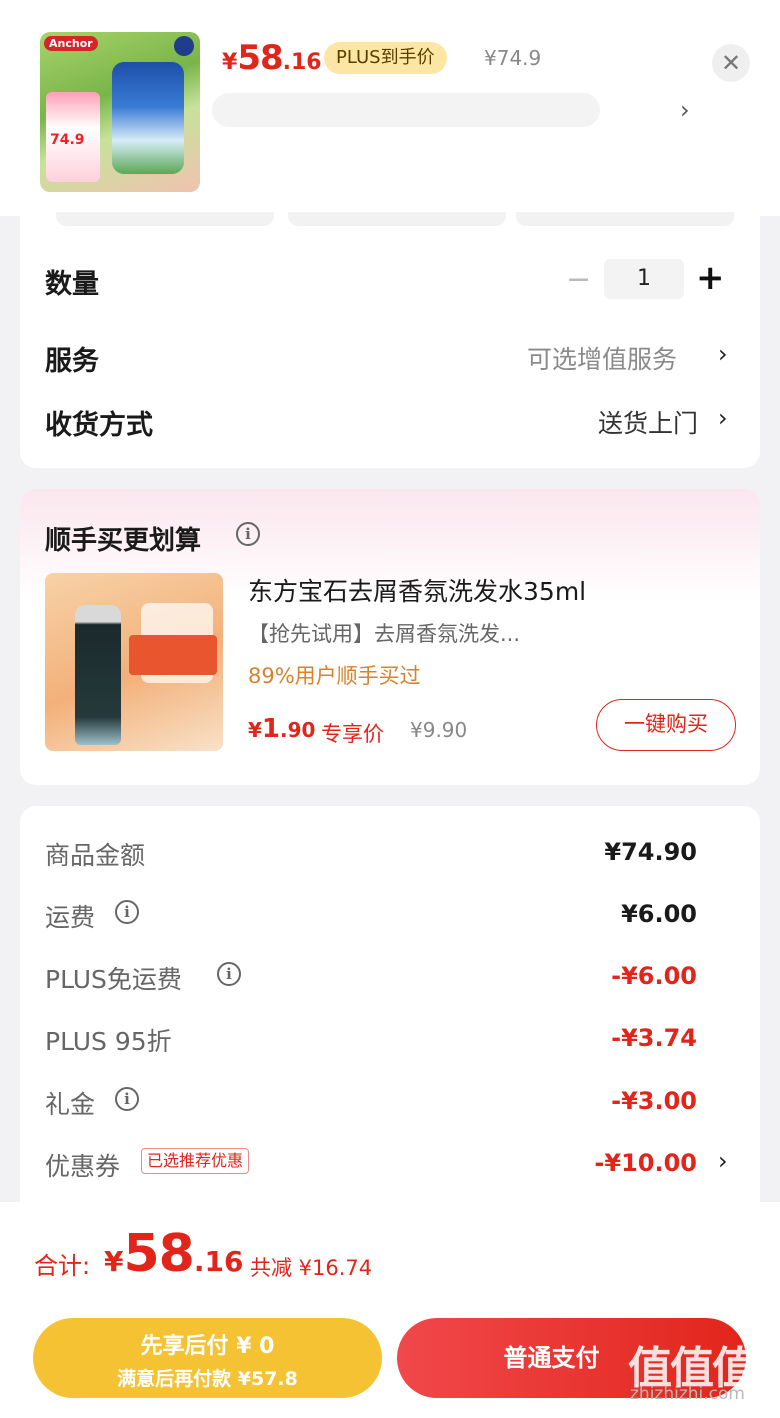  Describe the element at coordinates (578, 279) in the screenshot. I see `quantity-decrease-button: −` at that location.